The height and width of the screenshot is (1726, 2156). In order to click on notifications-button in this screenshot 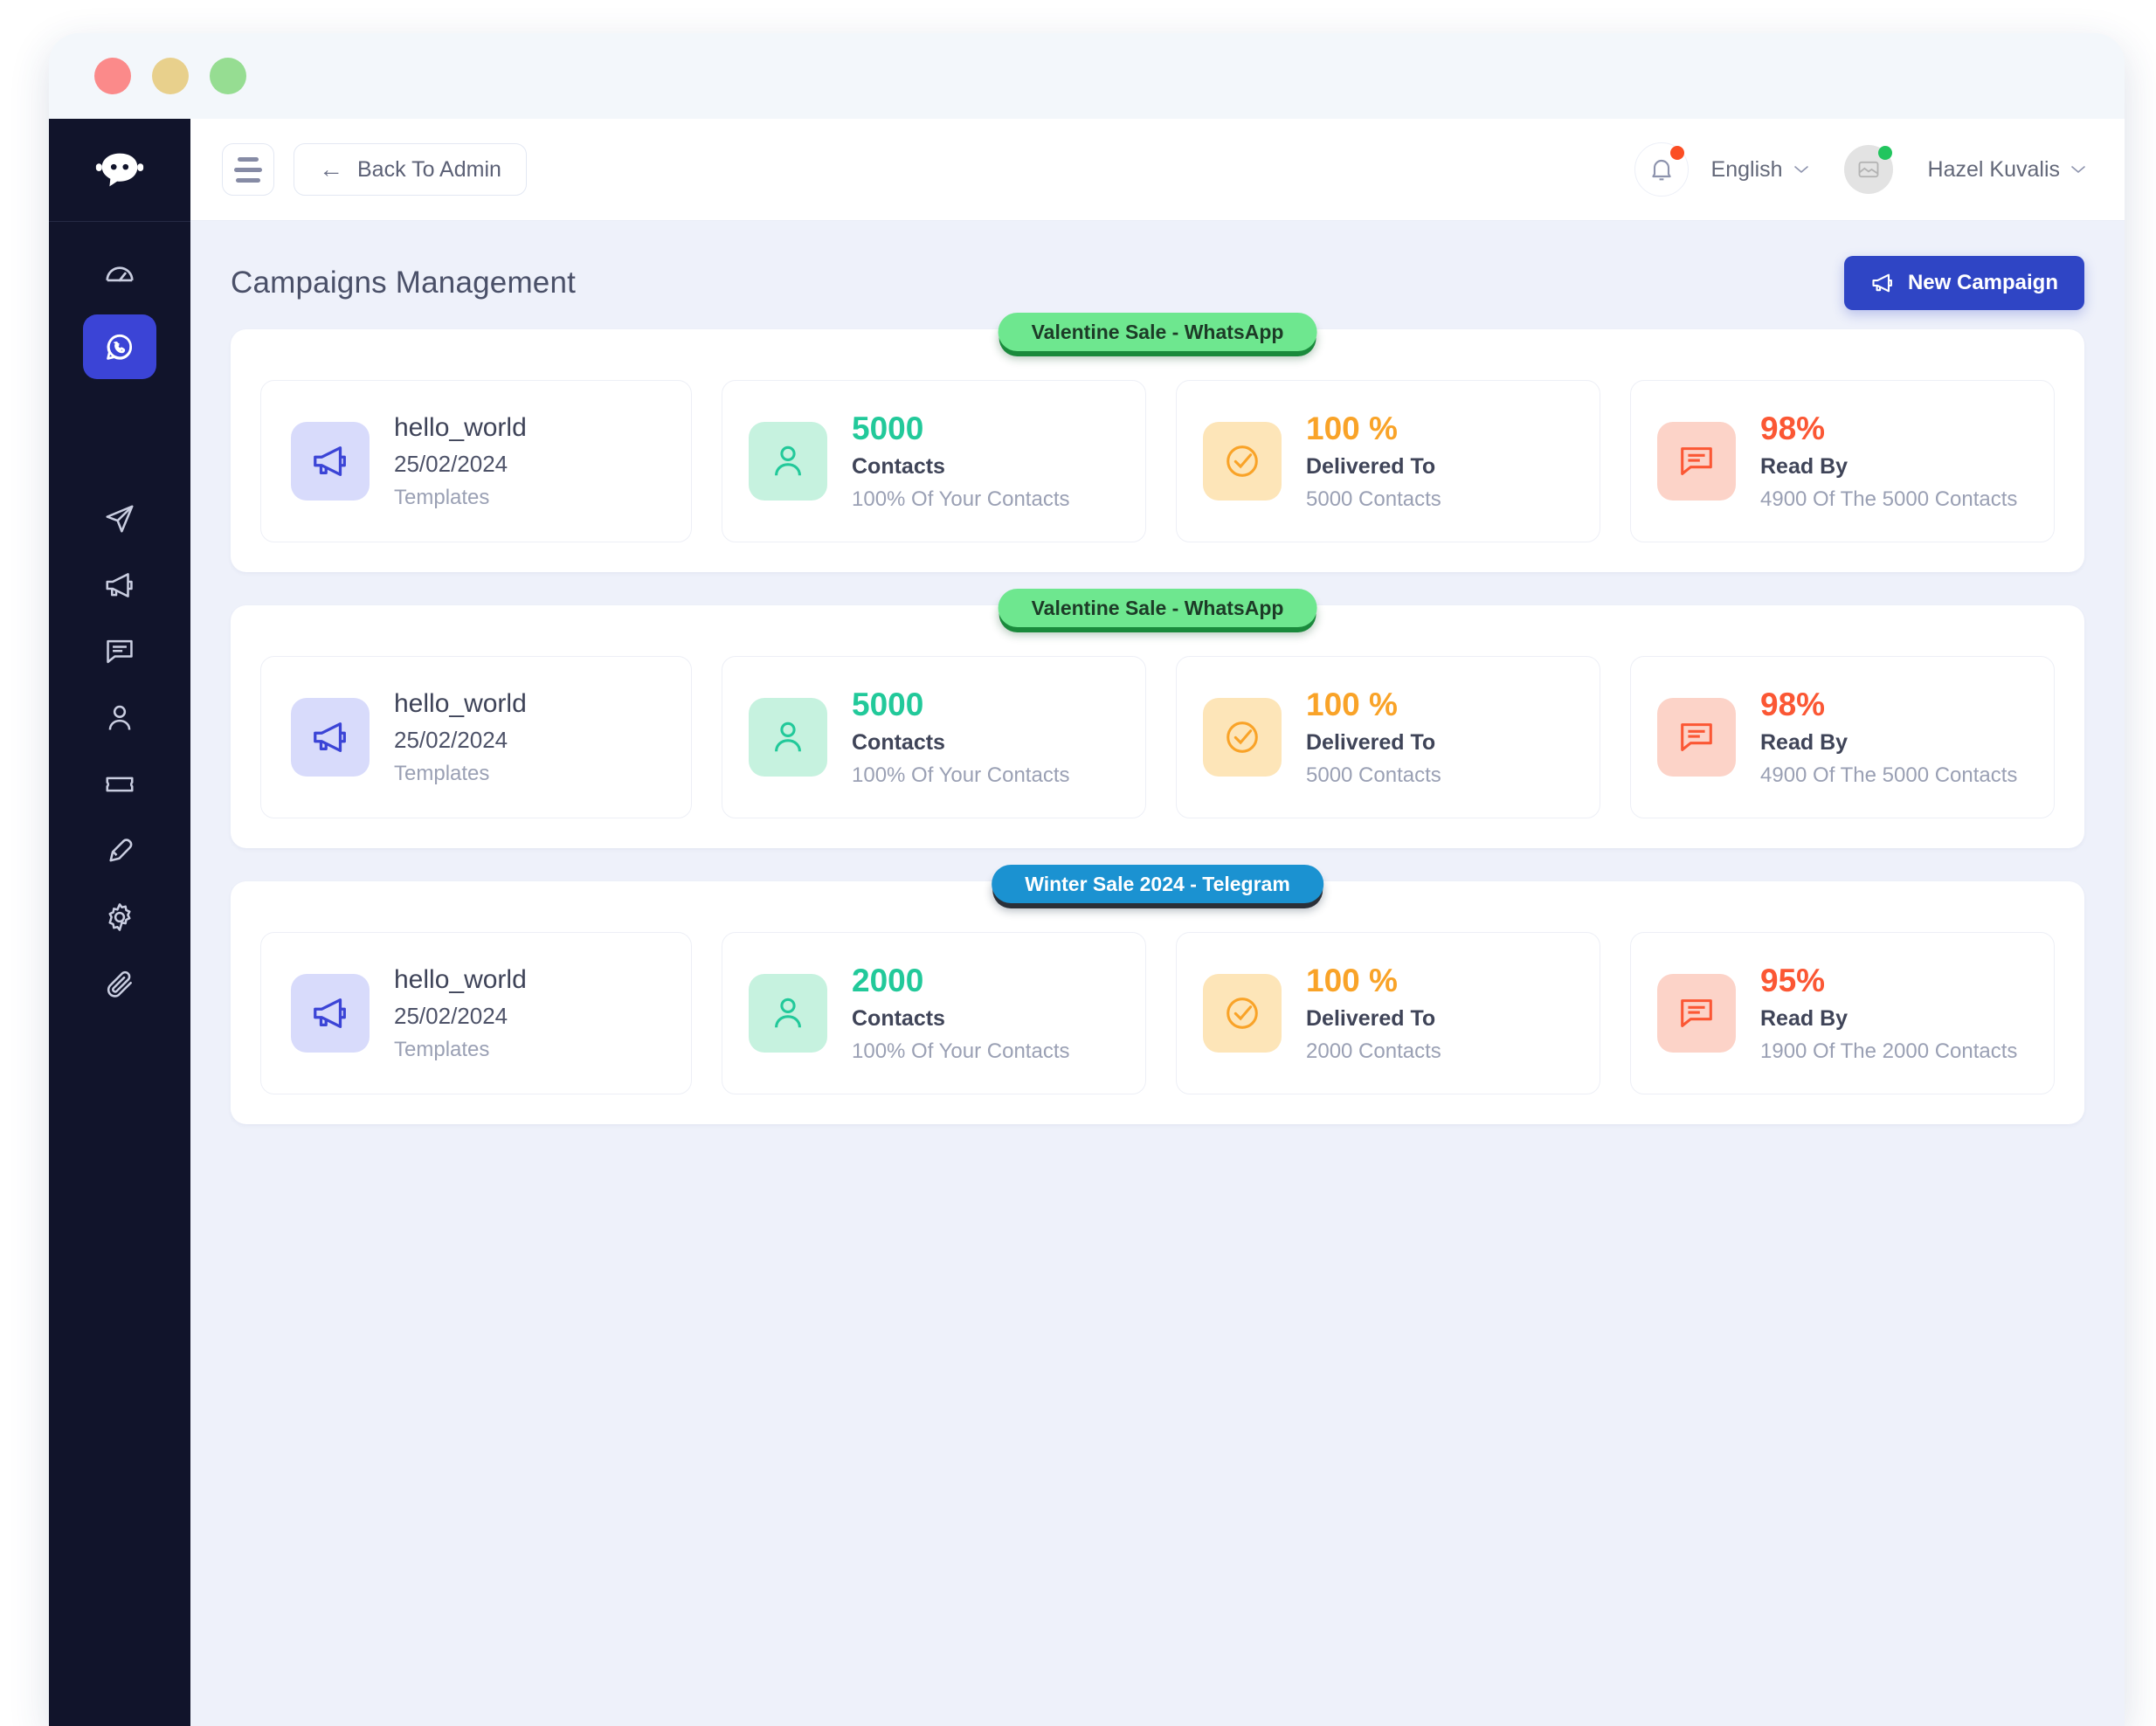, I will do `click(1662, 169)`.